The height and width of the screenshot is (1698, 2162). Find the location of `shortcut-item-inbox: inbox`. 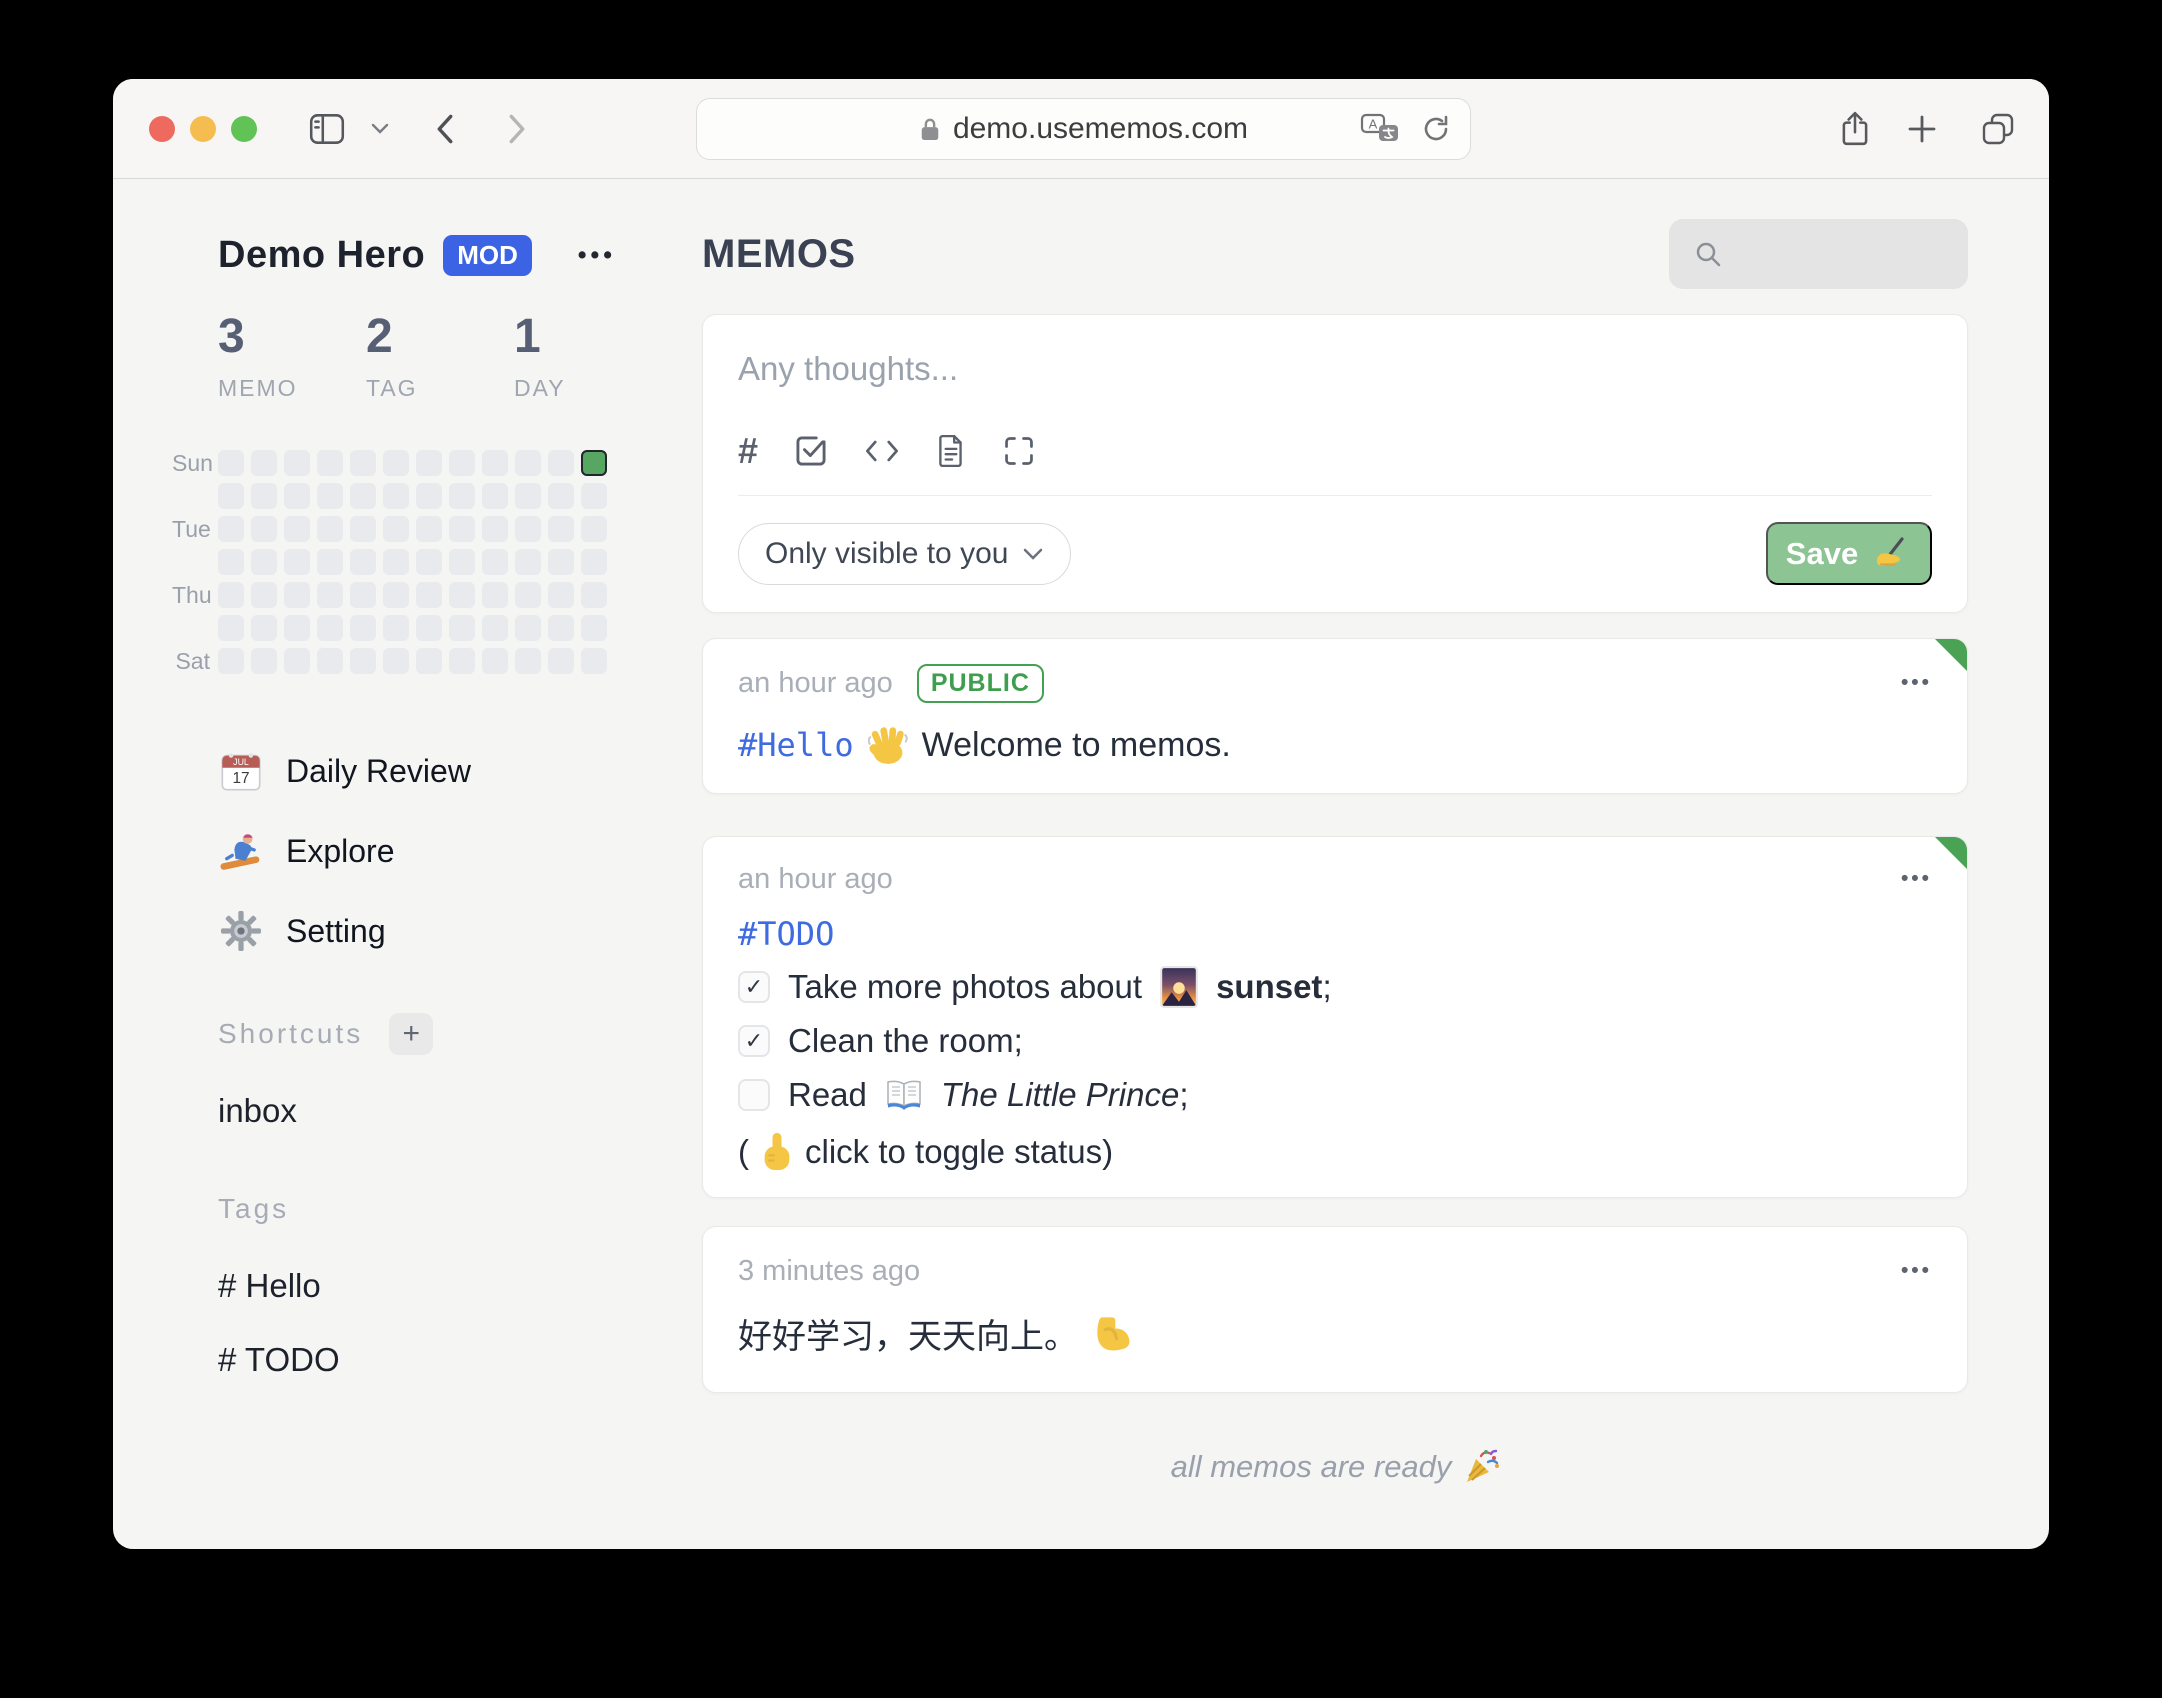

shortcut-item-inbox: inbox is located at coordinates (440, 1111).